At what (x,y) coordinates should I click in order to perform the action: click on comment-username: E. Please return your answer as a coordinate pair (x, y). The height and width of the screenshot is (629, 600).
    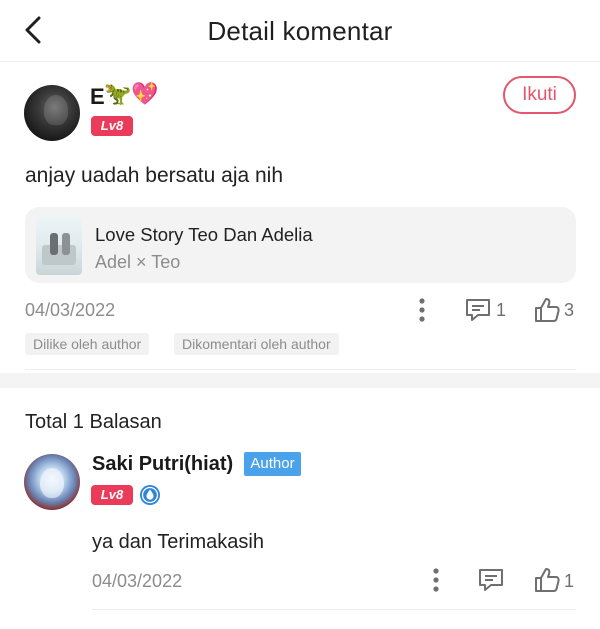
    Looking at the image, I should click on (97, 97).